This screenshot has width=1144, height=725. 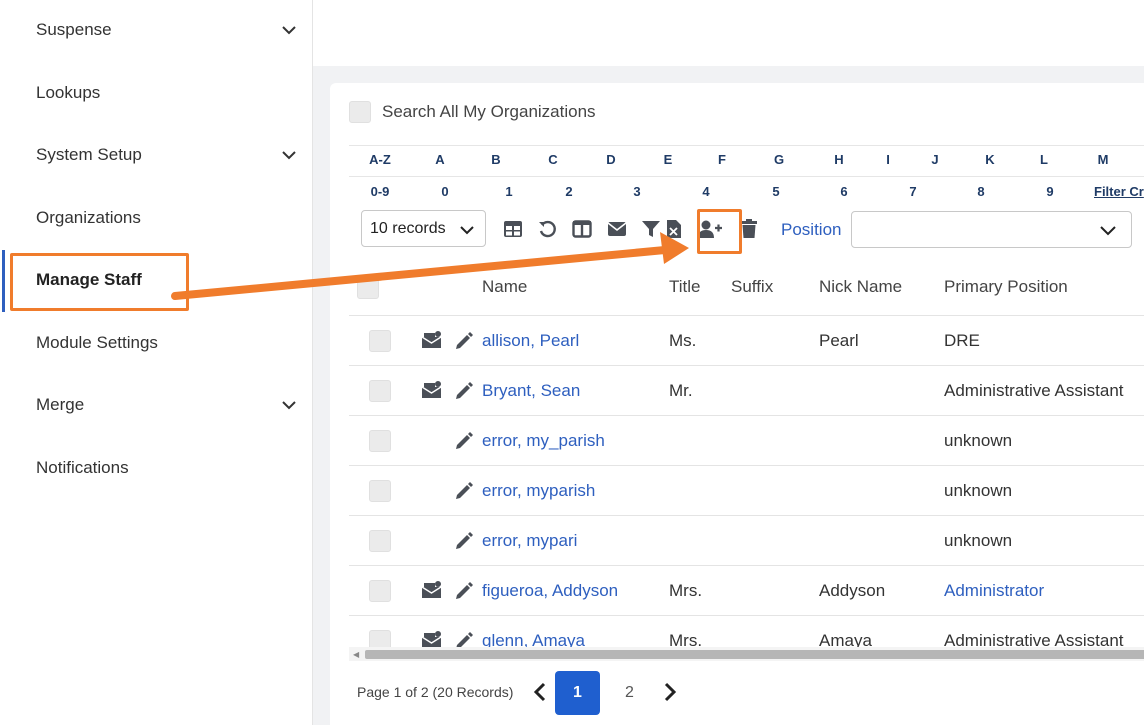 What do you see at coordinates (752, 287) in the screenshot?
I see `column-header-suffix: Suffix` at bounding box center [752, 287].